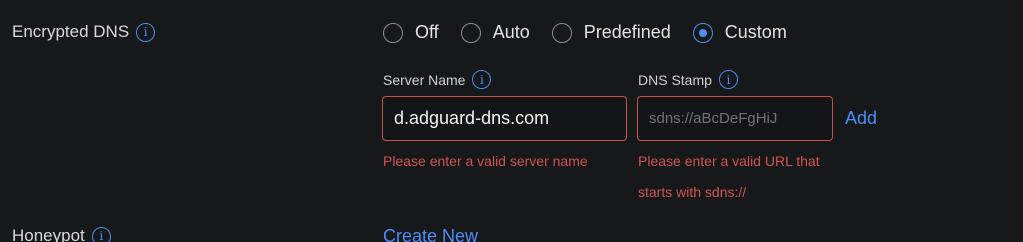 This screenshot has width=1023, height=242. Describe the element at coordinates (71, 31) in the screenshot. I see `encrypted-dns-label: Encrypted DNS` at that location.